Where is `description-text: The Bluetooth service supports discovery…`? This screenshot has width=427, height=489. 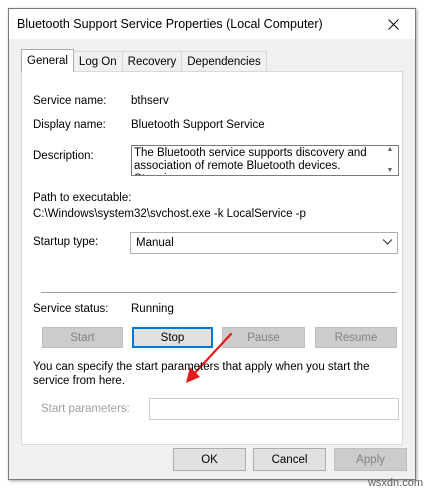 description-text: The Bluetooth service supports discovery… is located at coordinates (250, 161).